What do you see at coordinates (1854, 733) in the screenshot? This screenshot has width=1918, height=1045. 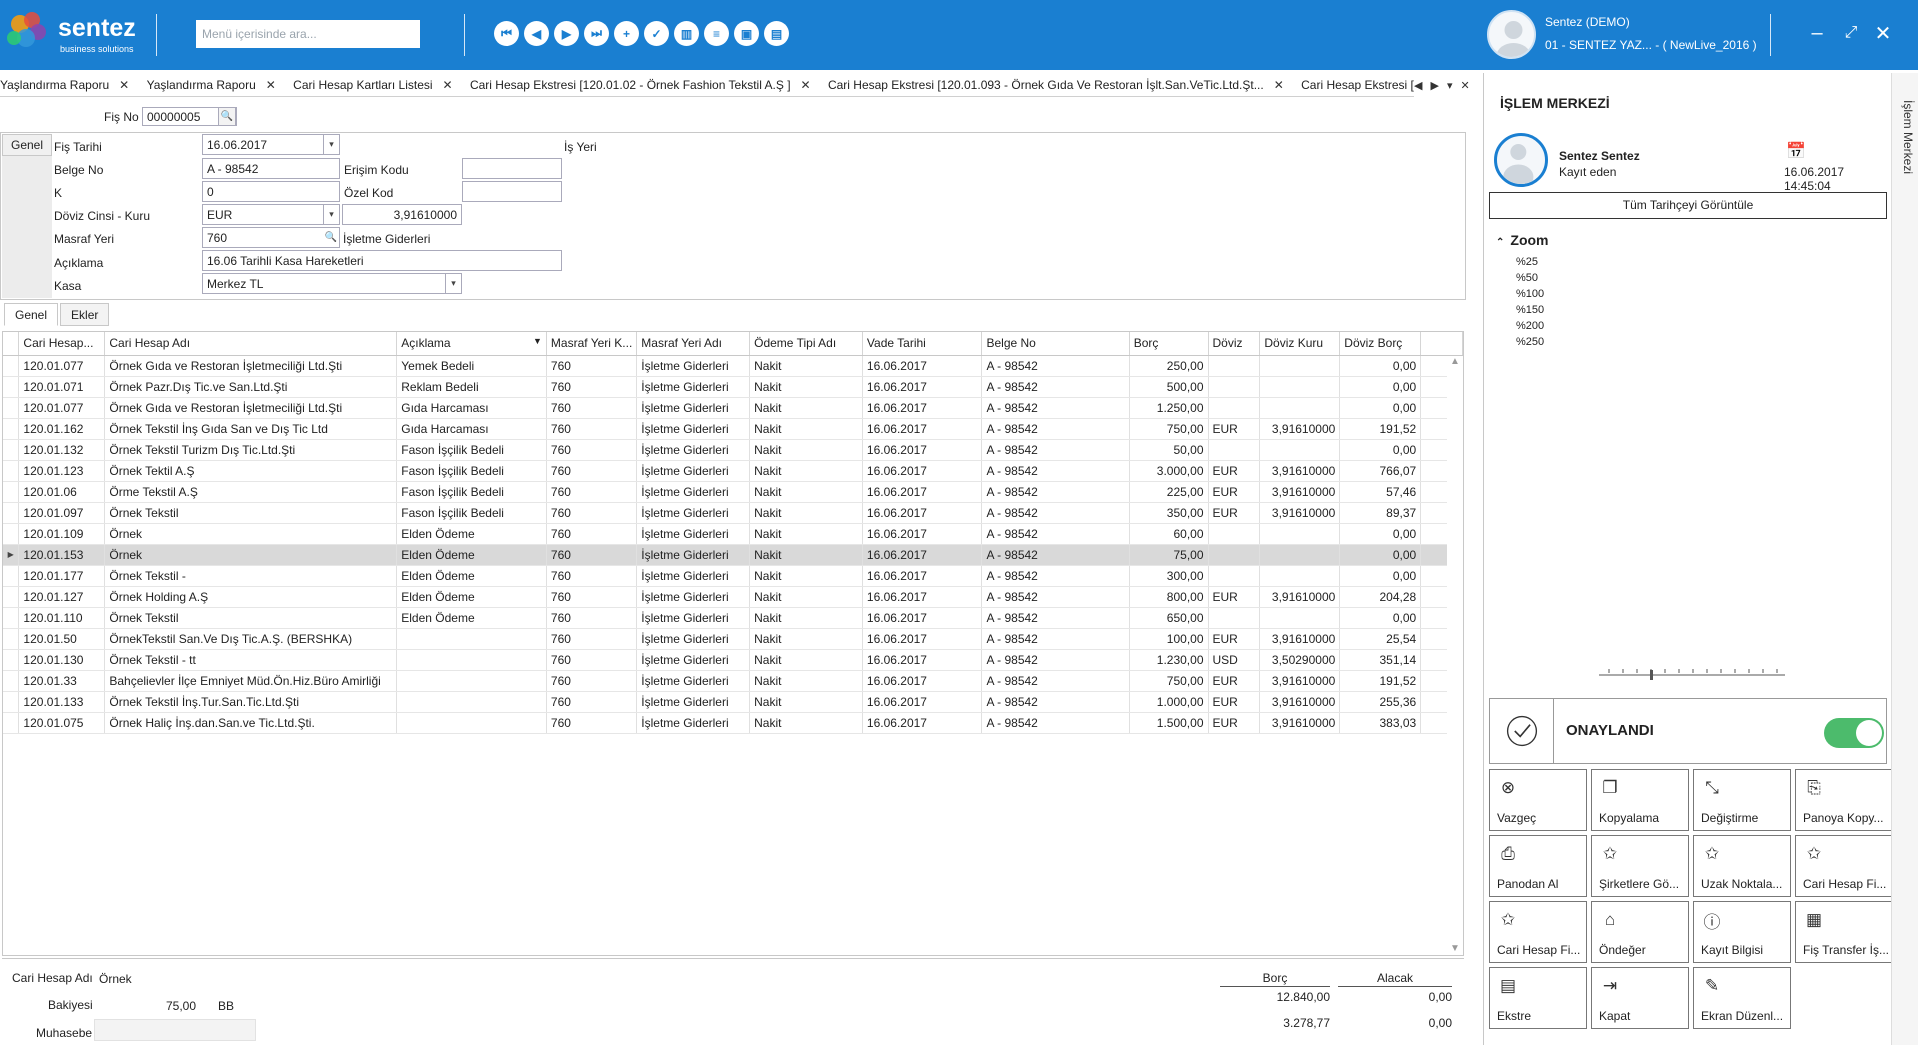 I see `approval-toggle` at bounding box center [1854, 733].